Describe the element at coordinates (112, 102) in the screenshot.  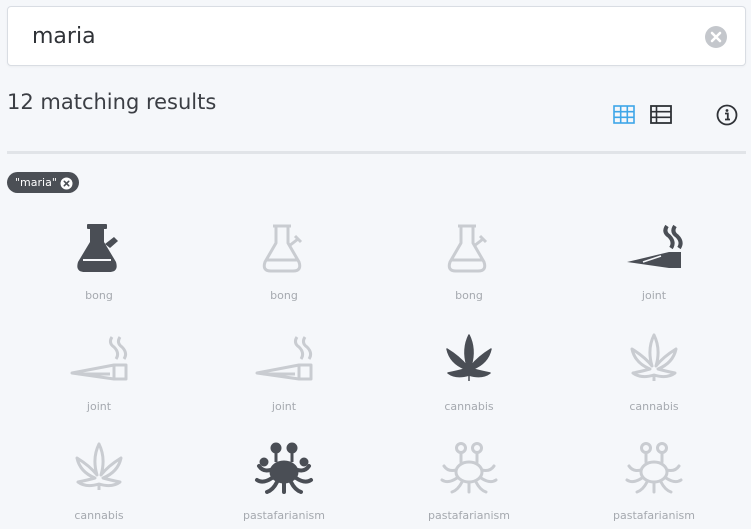
I see `results-heading: 12 matching results` at that location.